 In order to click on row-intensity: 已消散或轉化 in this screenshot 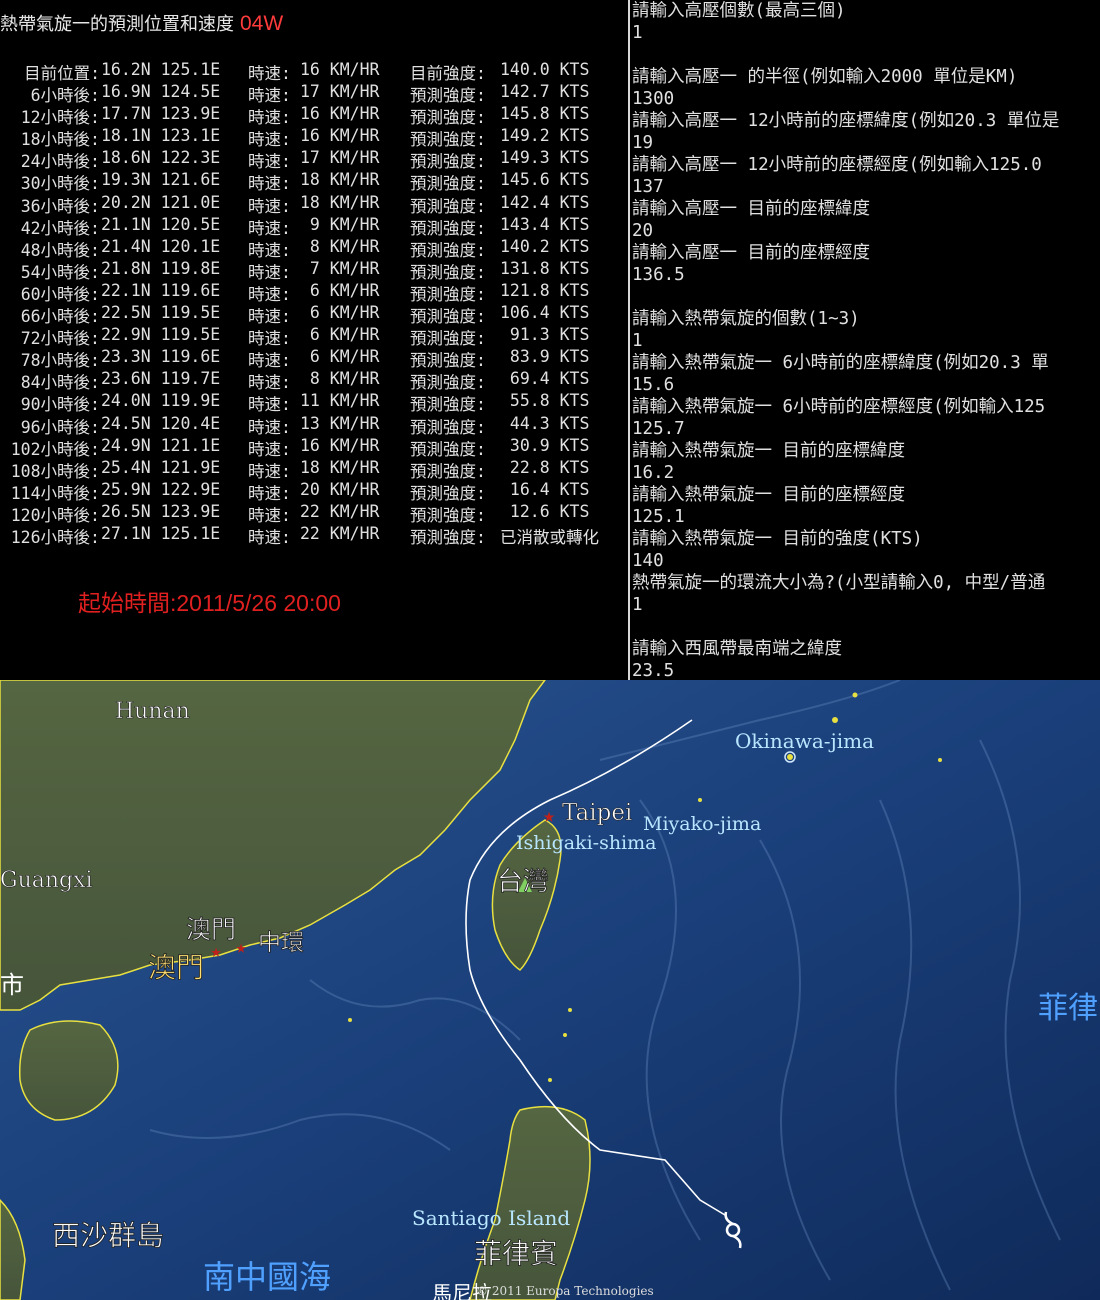, I will do `click(549, 537)`.